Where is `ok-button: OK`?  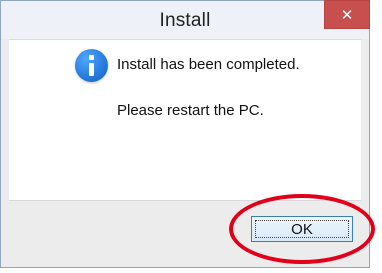 ok-button: OK is located at coordinates (302, 229).